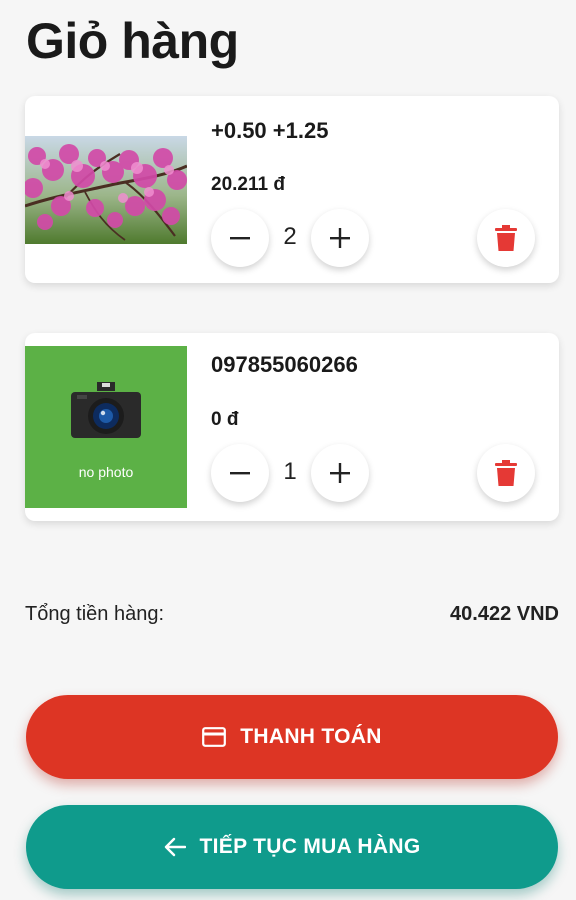  Describe the element at coordinates (270, 130) in the screenshot. I see `item-name: +0.50 +1.25` at that location.